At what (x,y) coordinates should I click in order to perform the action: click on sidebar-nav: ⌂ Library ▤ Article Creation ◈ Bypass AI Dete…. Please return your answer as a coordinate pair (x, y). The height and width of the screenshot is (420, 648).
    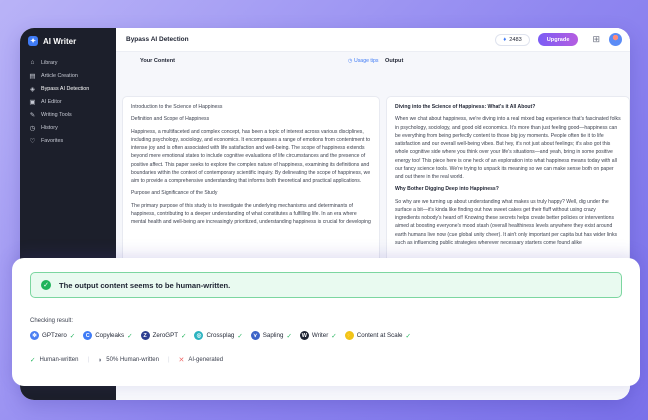
    Looking at the image, I should click on (68, 101).